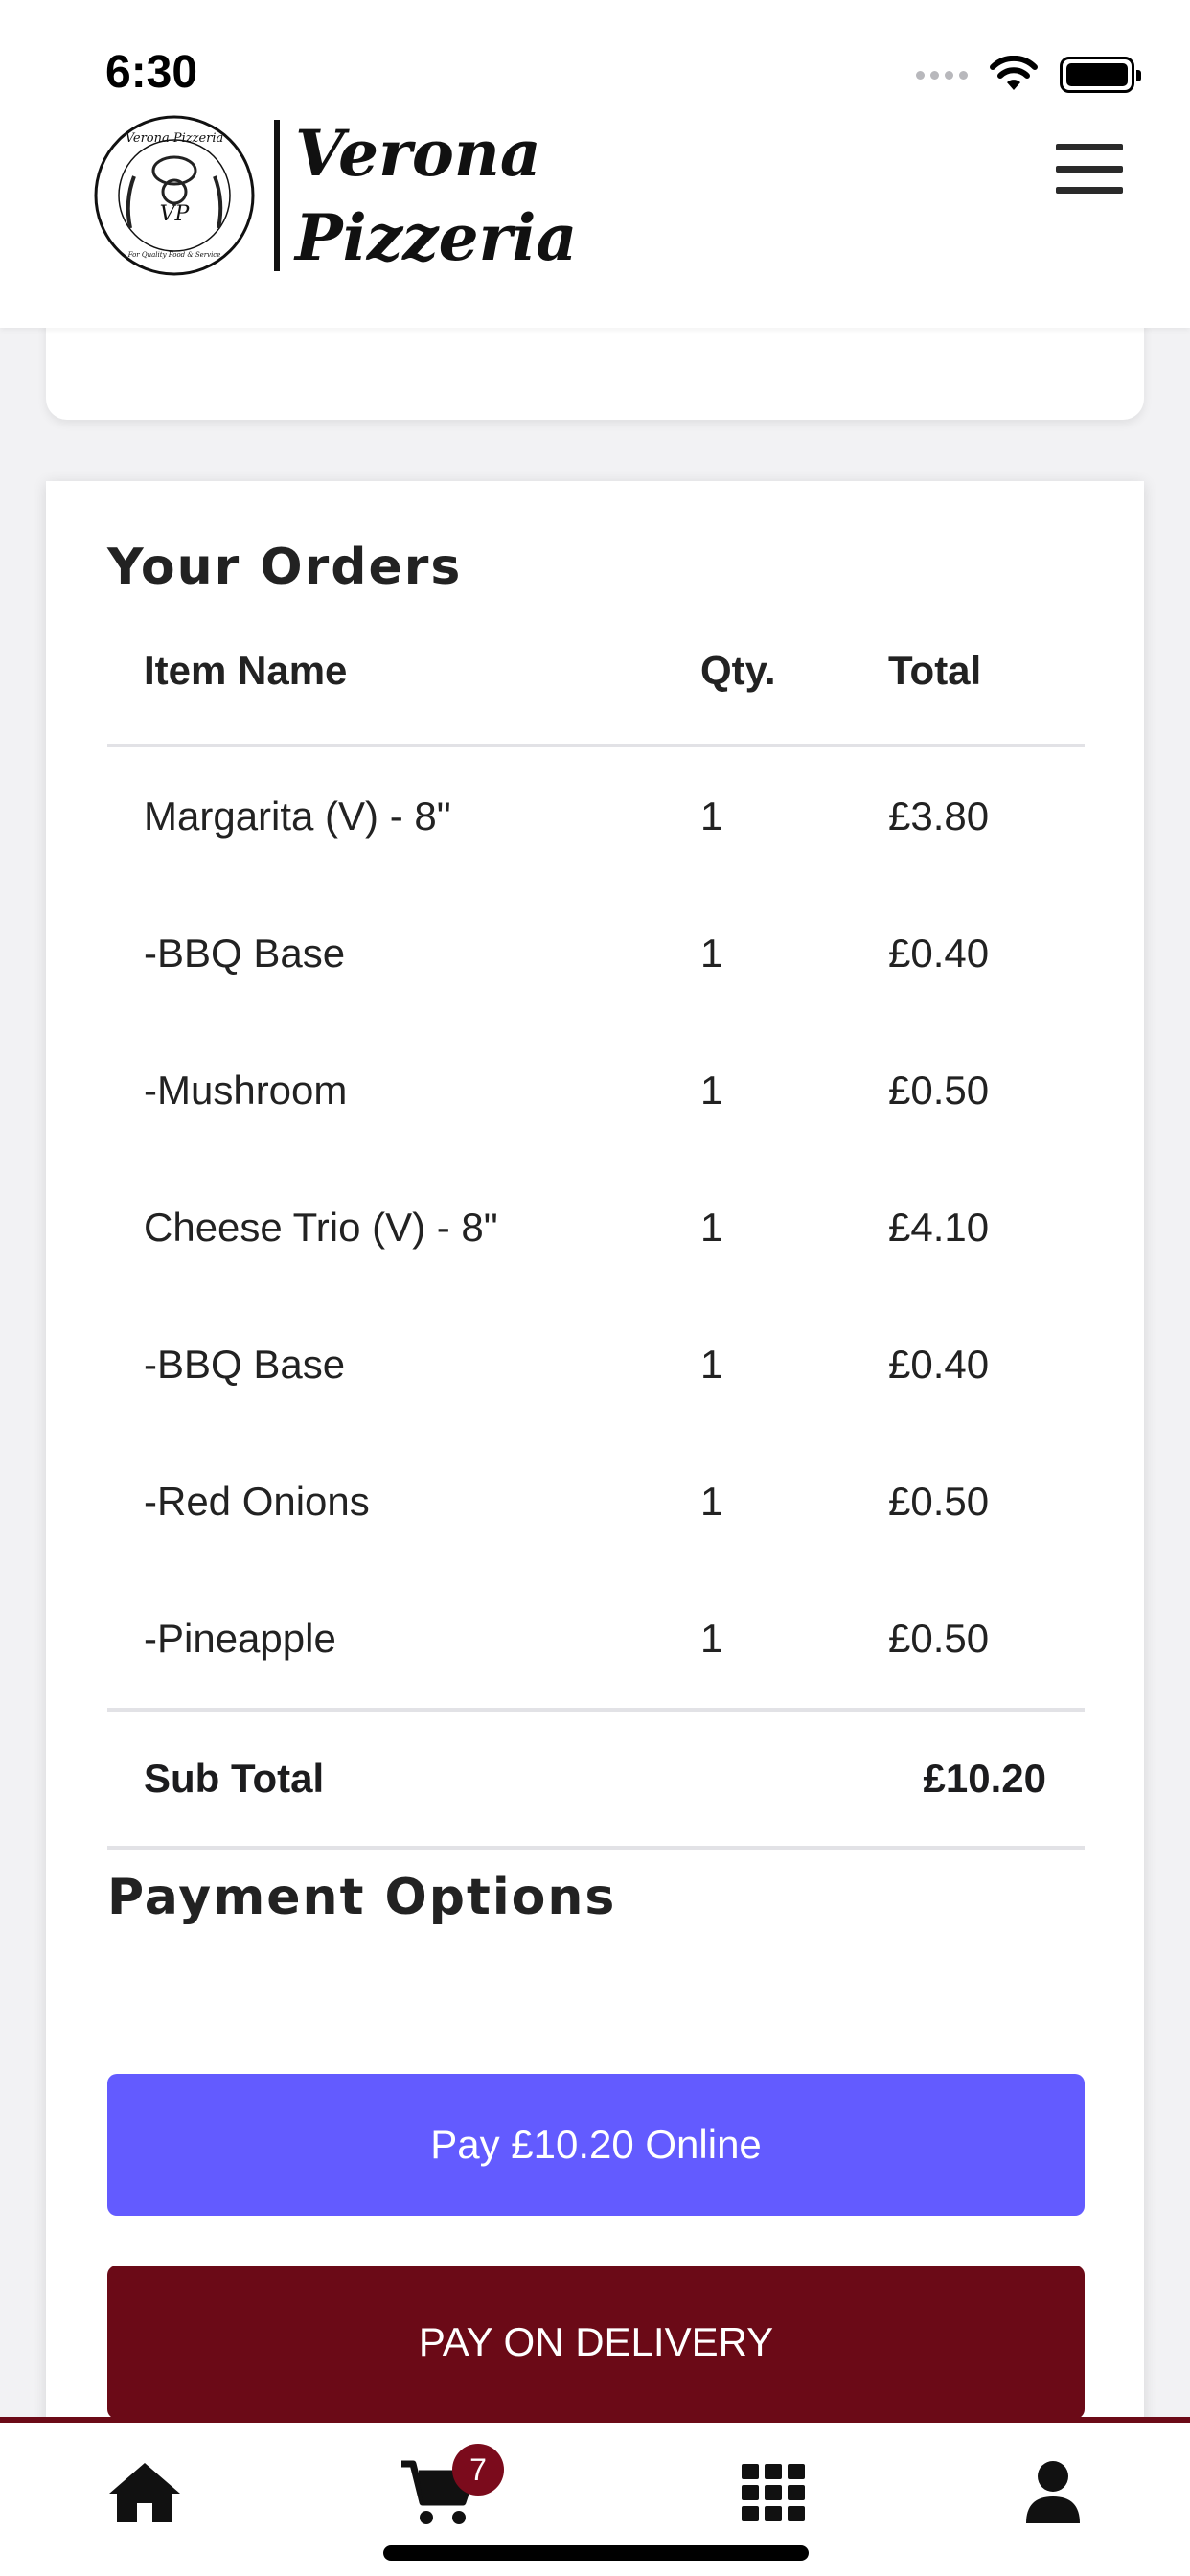  What do you see at coordinates (436, 195) in the screenshot?
I see `logo-wordmark: Verona Pizzeria` at bounding box center [436, 195].